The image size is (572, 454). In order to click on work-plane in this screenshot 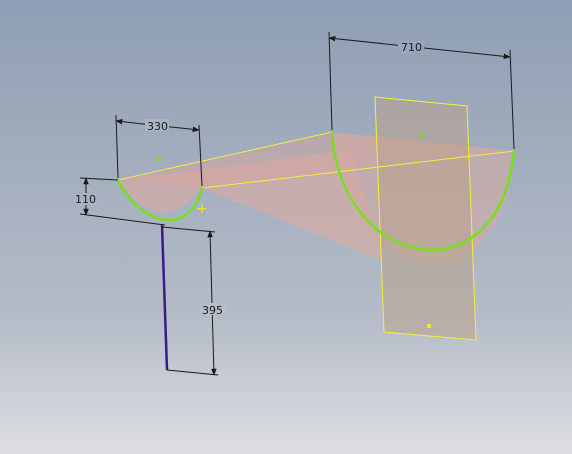, I will do `click(425, 218)`.